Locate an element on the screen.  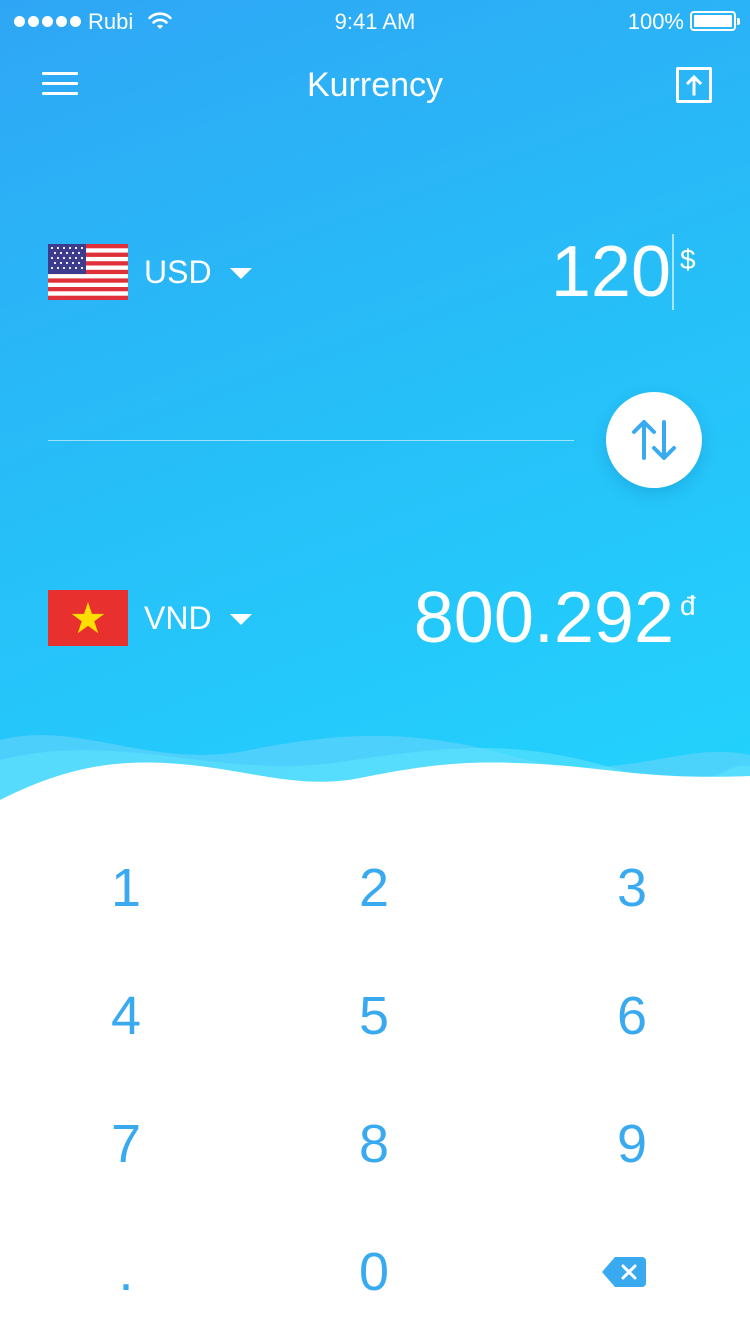
status-bar: Rubi 9:41 AM 100% is located at coordinates (375, 22).